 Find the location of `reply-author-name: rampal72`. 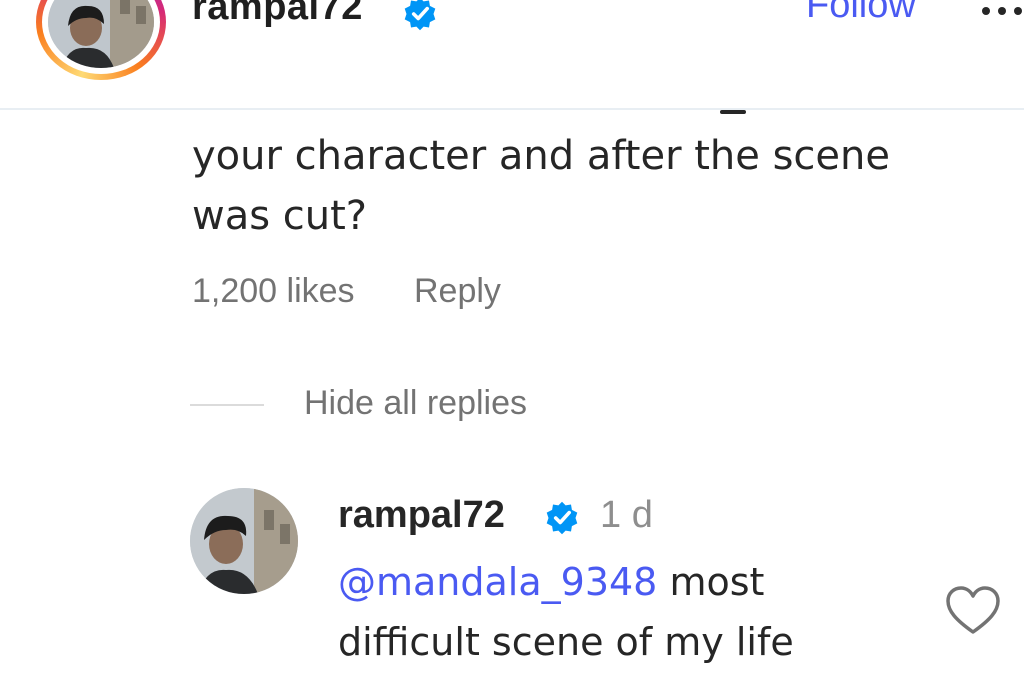

reply-author-name: rampal72 is located at coordinates (421, 515).